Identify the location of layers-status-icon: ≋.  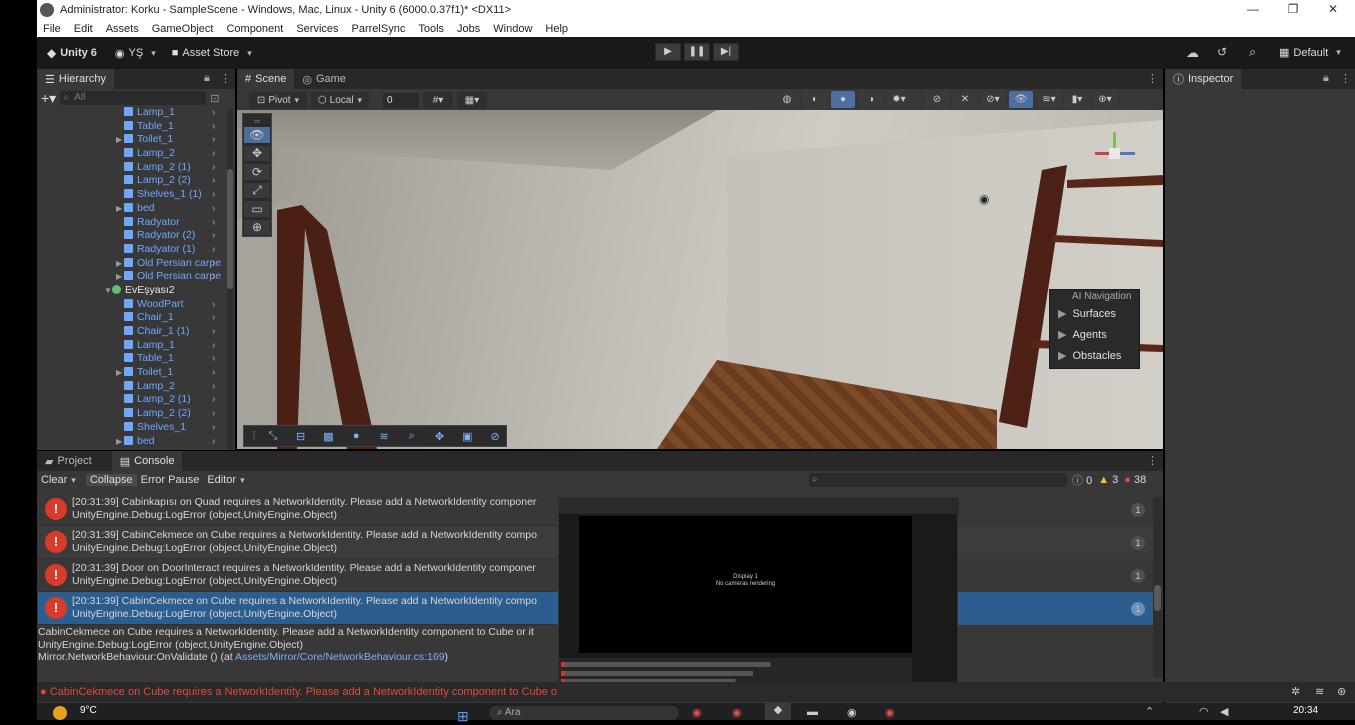
(1319, 692).